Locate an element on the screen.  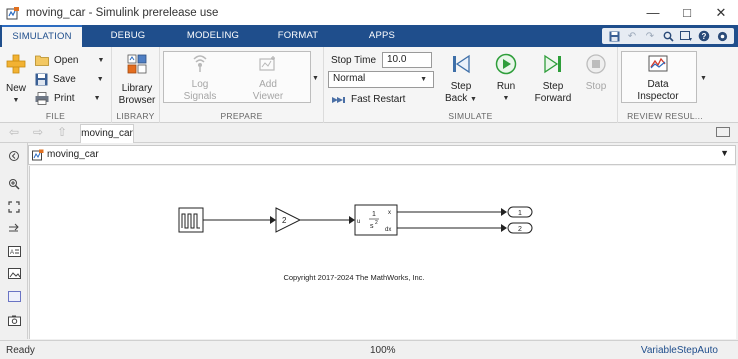
search-icon is located at coordinates (668, 36).